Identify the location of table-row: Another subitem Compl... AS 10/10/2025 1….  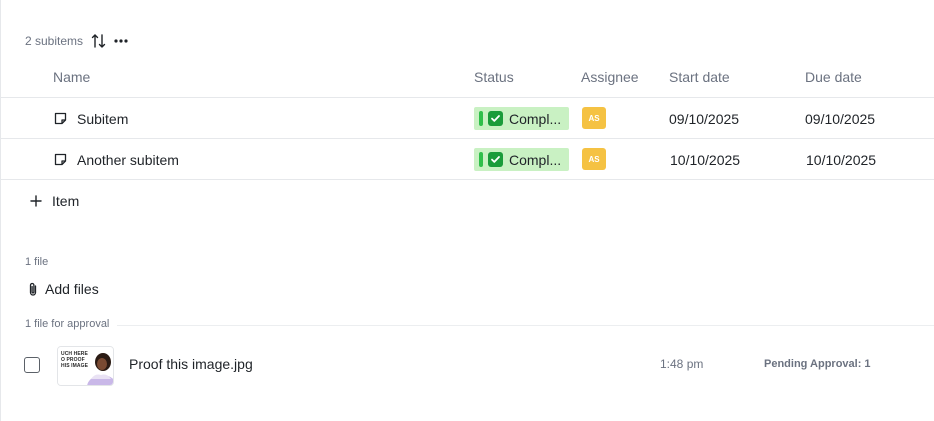
(467, 159).